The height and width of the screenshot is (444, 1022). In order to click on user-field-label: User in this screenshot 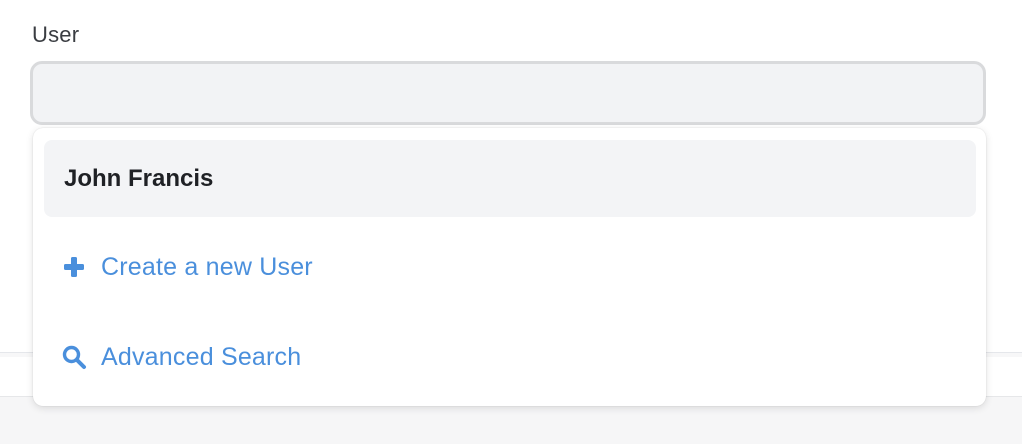, I will do `click(56, 34)`.